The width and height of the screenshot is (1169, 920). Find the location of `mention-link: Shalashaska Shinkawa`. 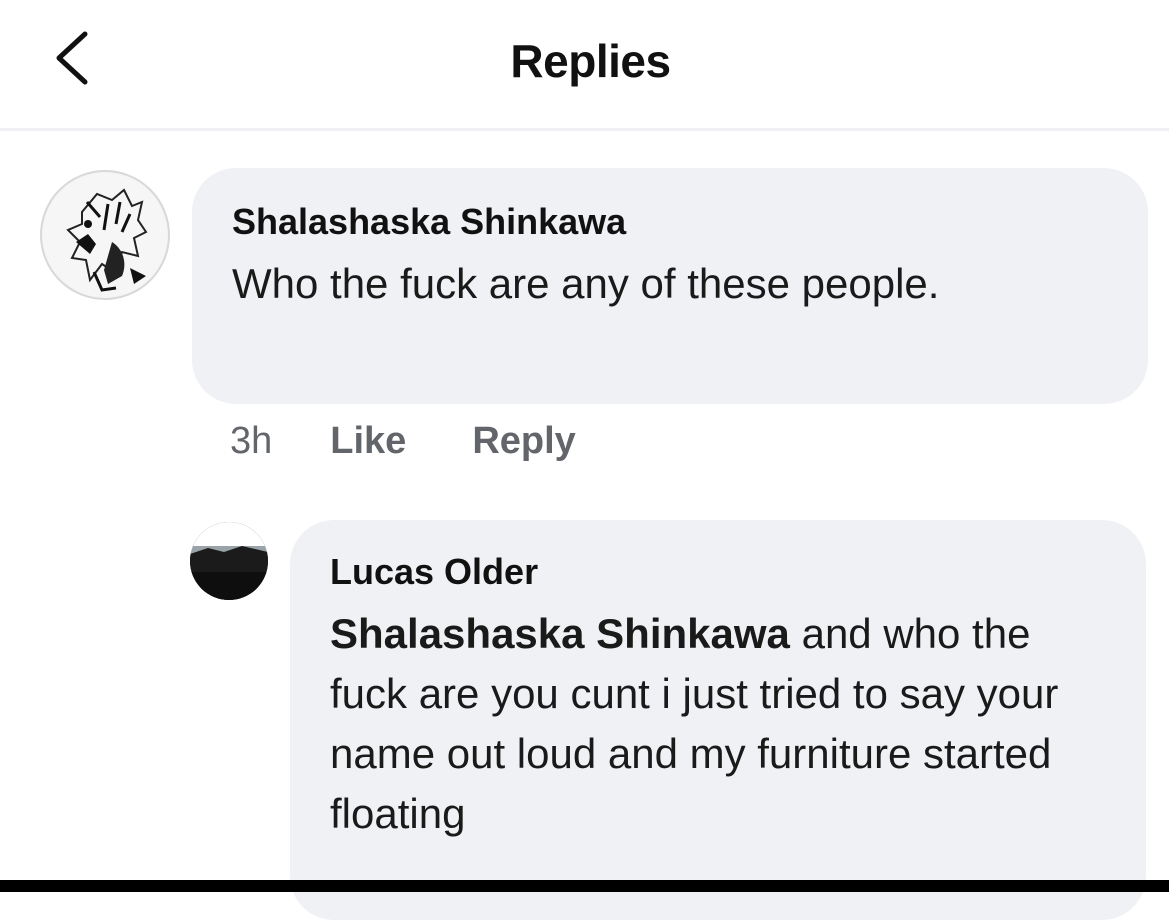

mention-link: Shalashaska Shinkawa is located at coordinates (560, 633).